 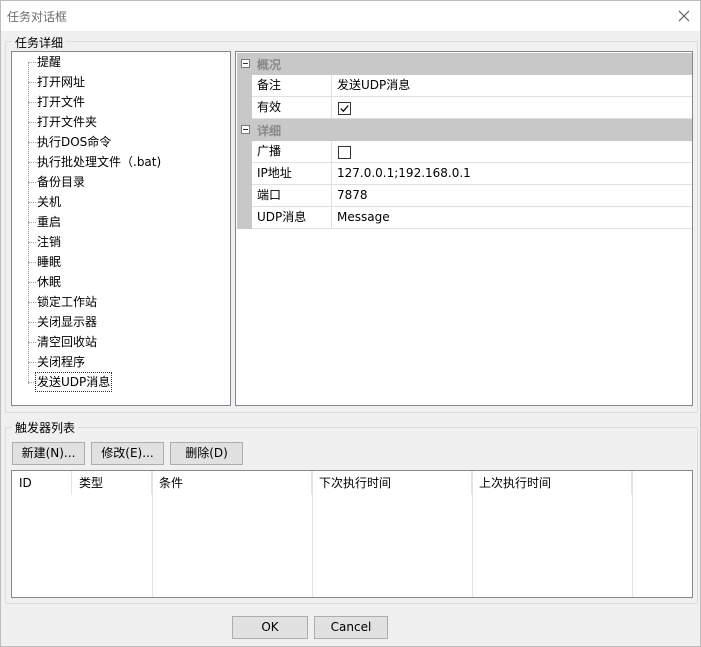 I want to click on column-header-id: ID, so click(x=42, y=483).